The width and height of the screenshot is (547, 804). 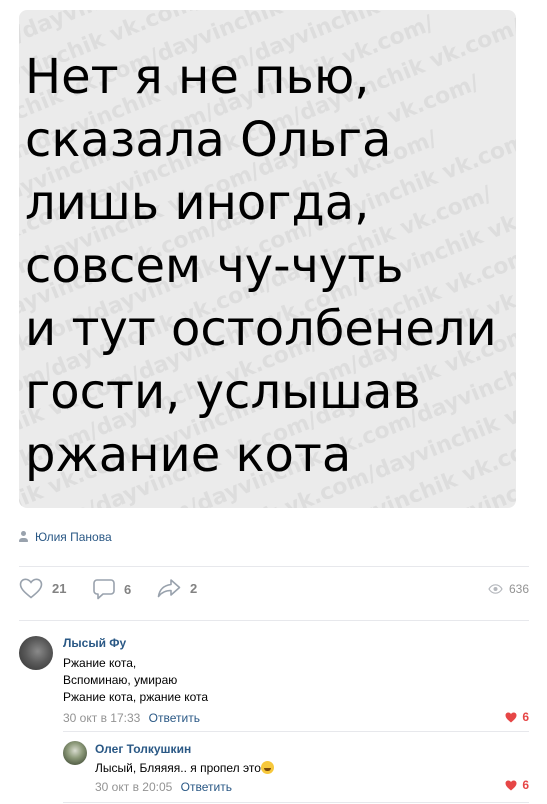 What do you see at coordinates (128, 589) in the screenshot?
I see `comment-count: 6` at bounding box center [128, 589].